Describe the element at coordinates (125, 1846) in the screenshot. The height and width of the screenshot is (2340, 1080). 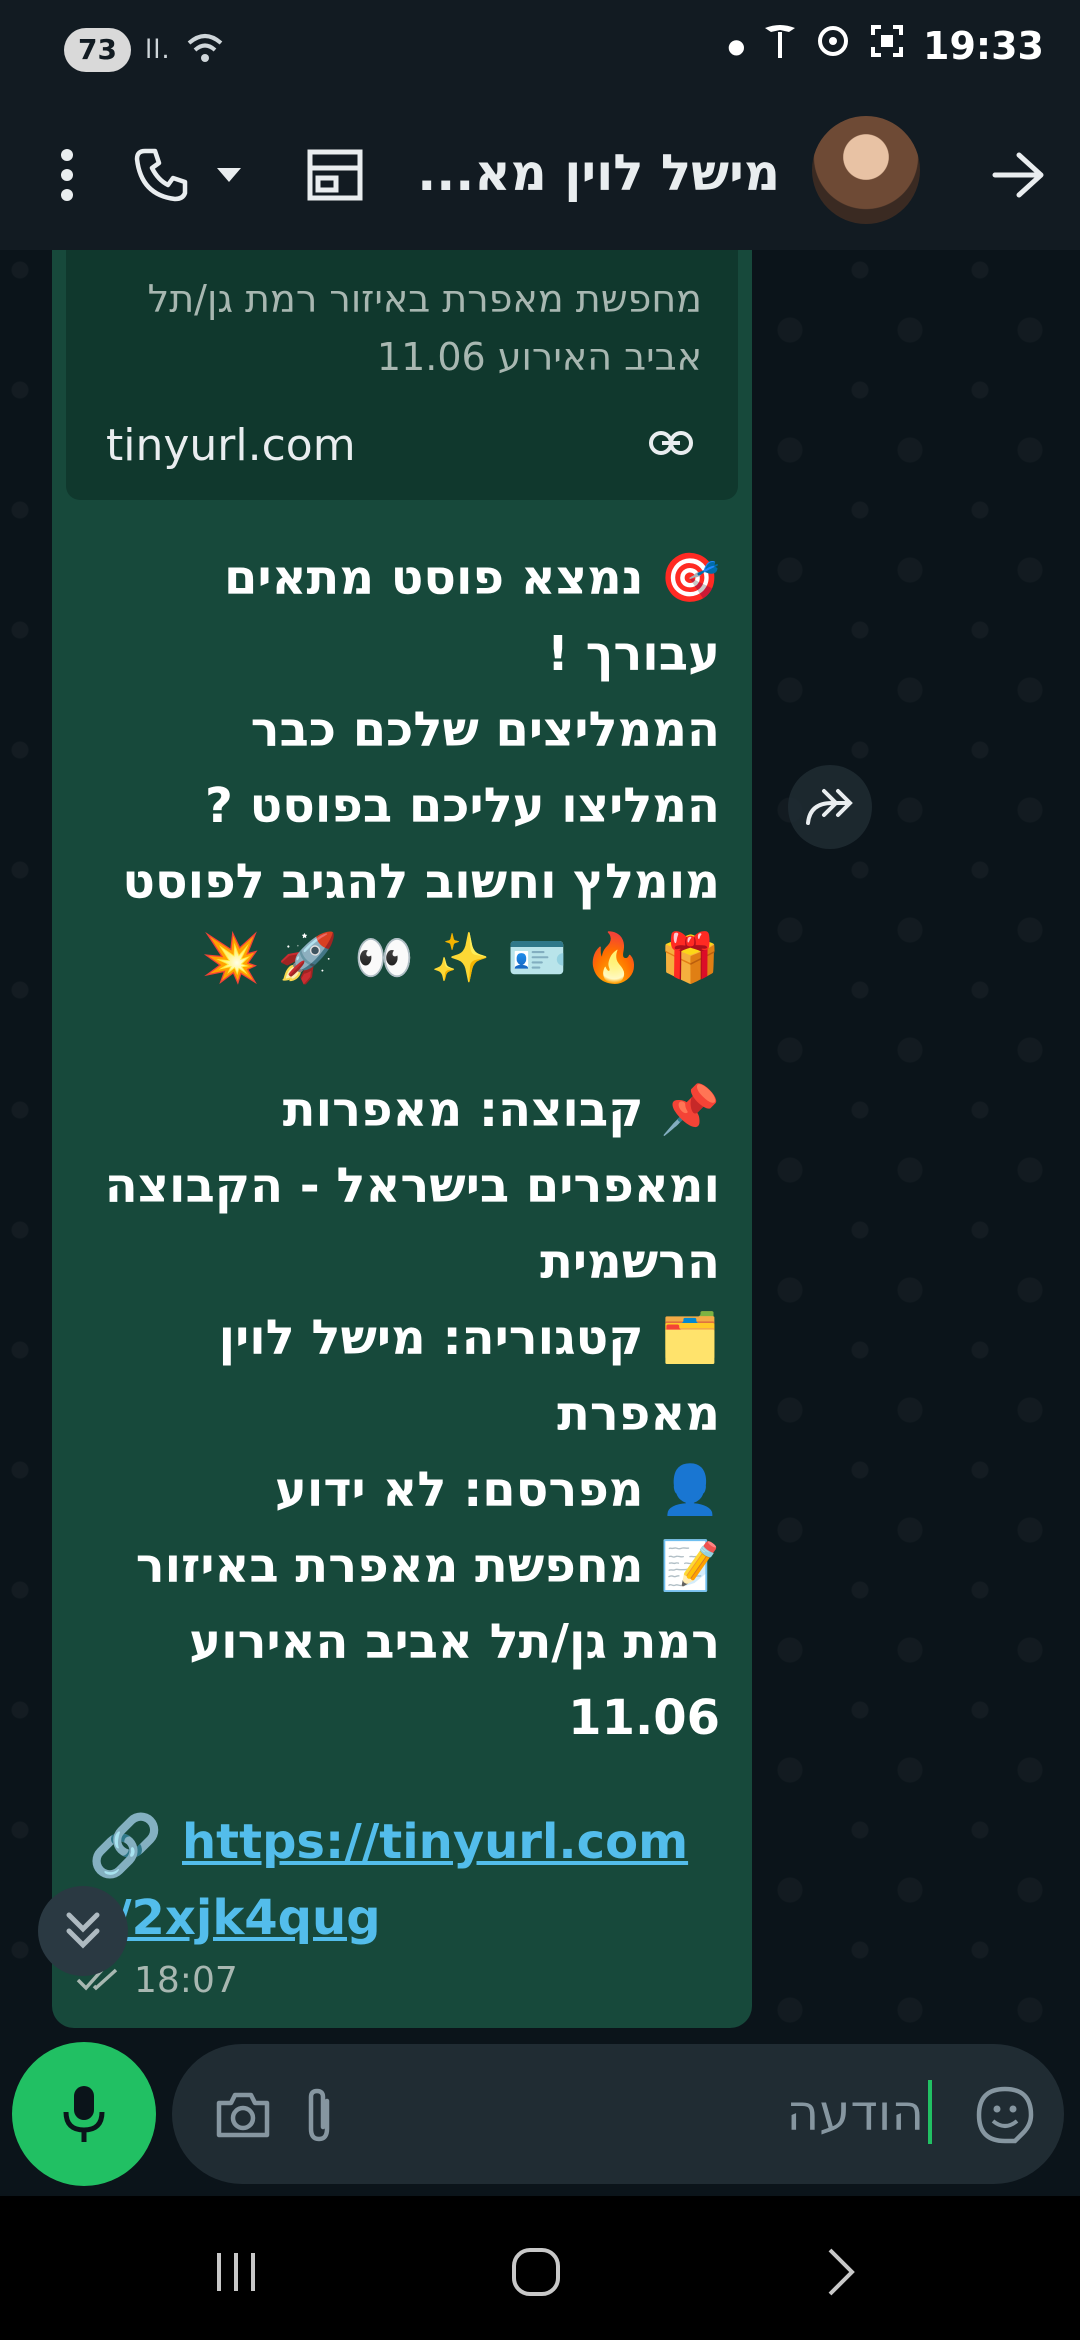
I see `chain-link-icon: 🔗` at that location.